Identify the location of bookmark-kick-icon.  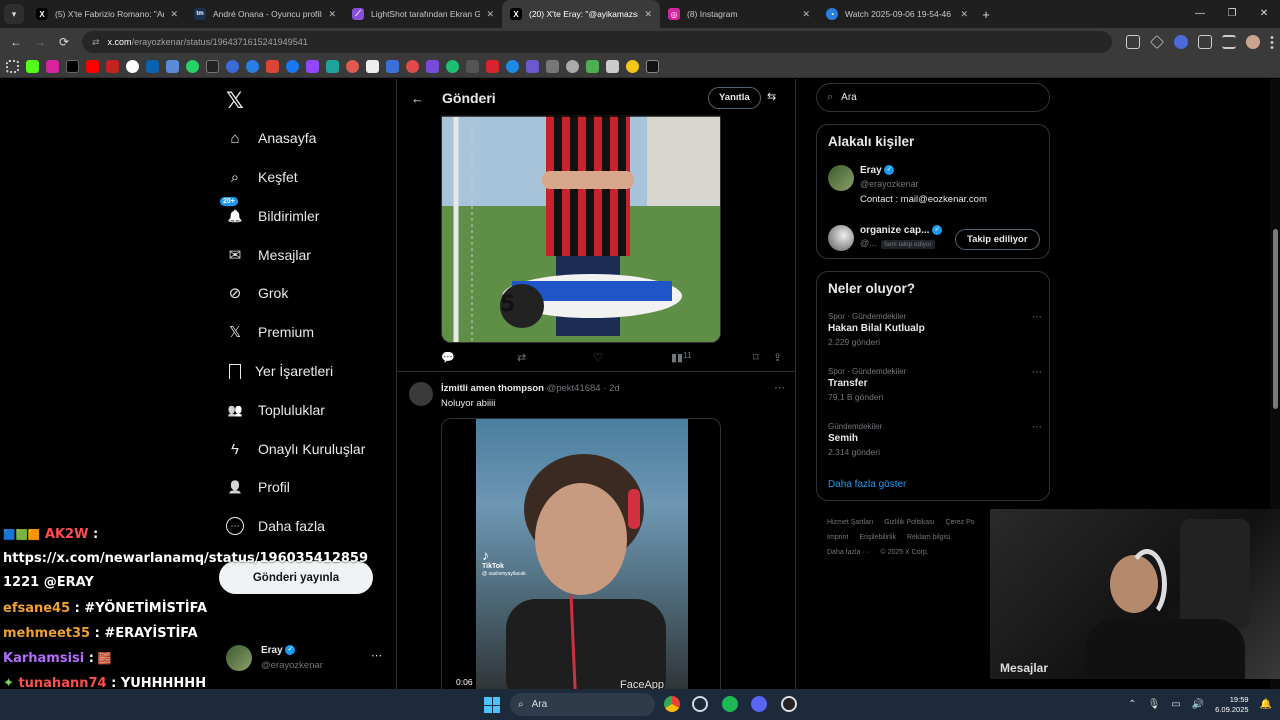
(32, 66).